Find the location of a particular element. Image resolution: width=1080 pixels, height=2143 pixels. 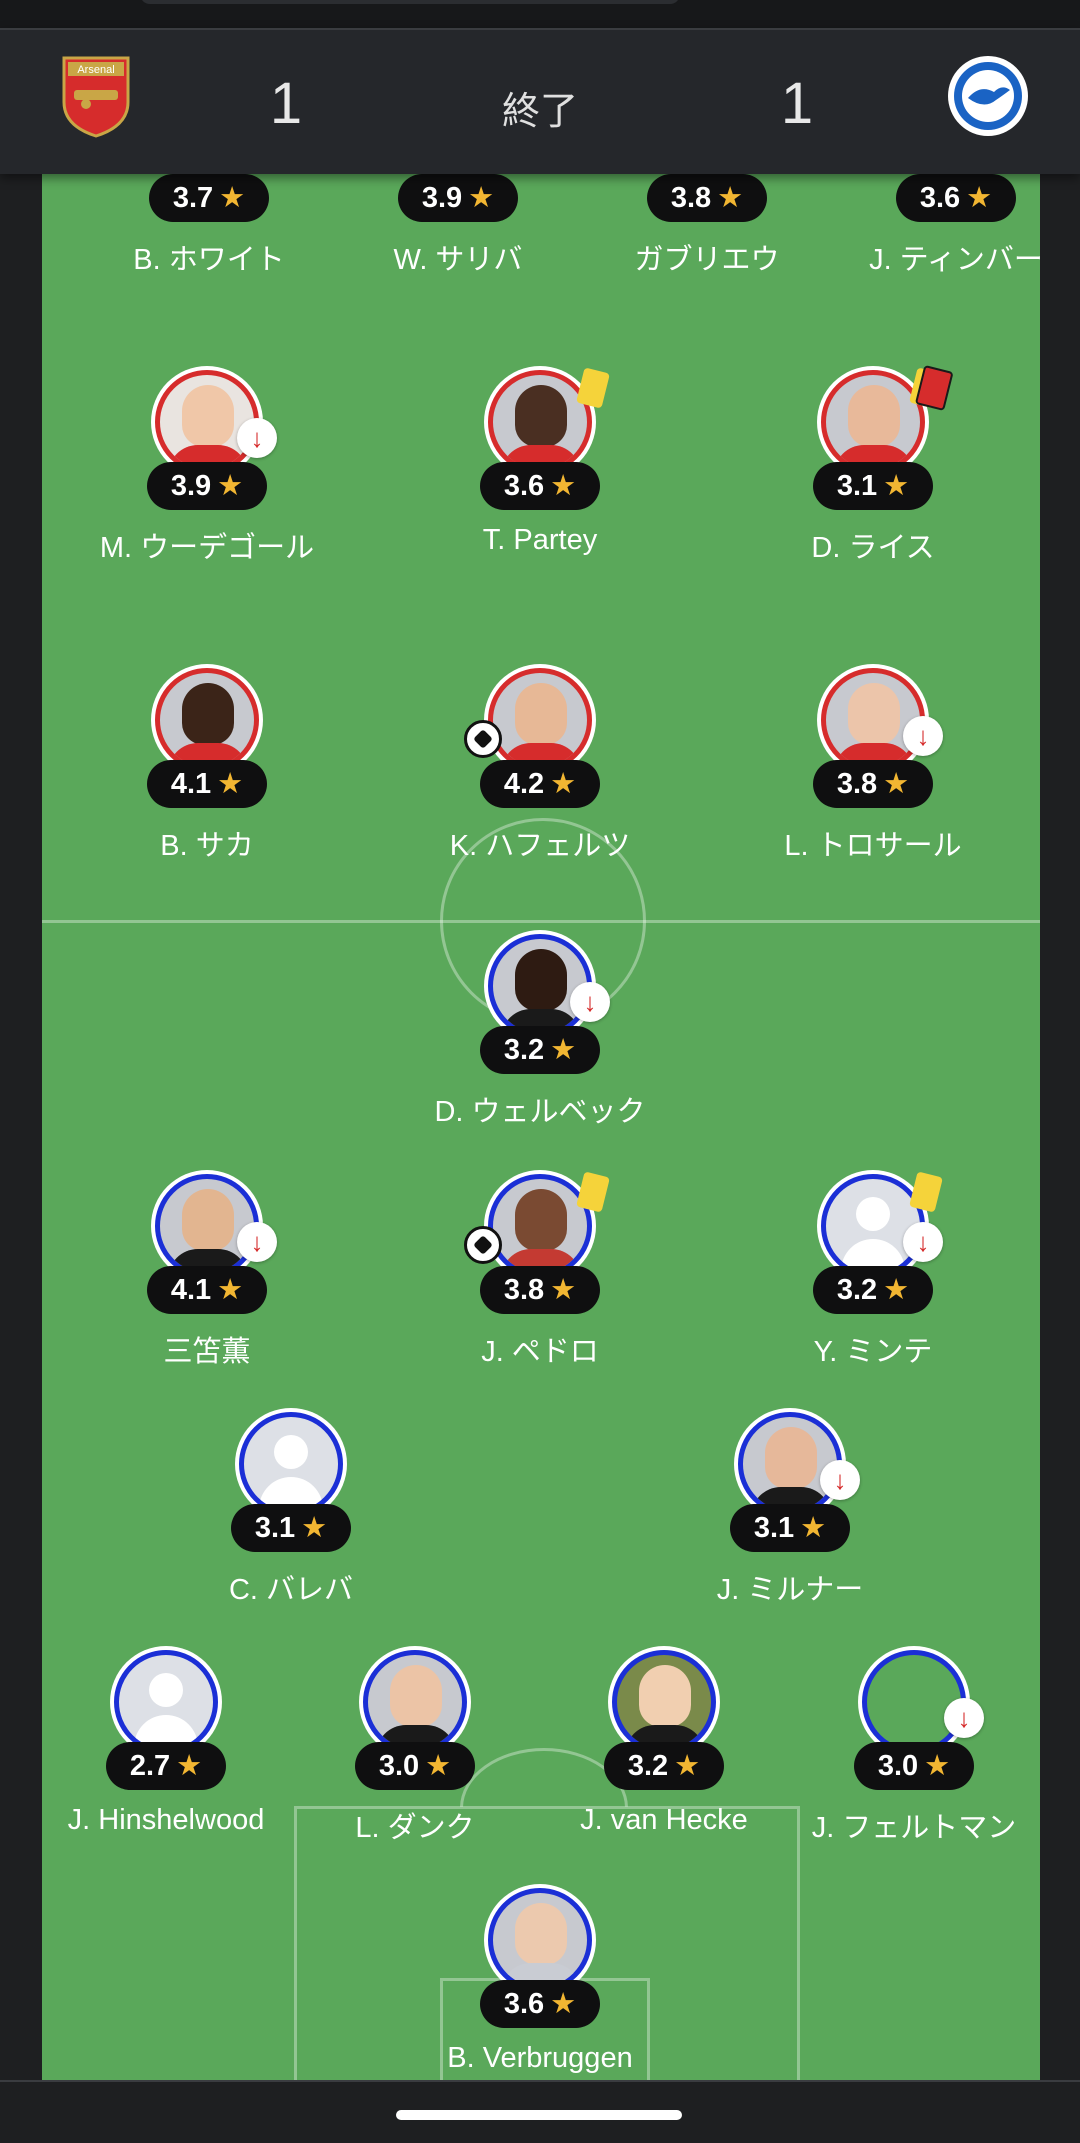

player-card: 3.6 ★ J. ティンバー is located at coordinates (933, 226).